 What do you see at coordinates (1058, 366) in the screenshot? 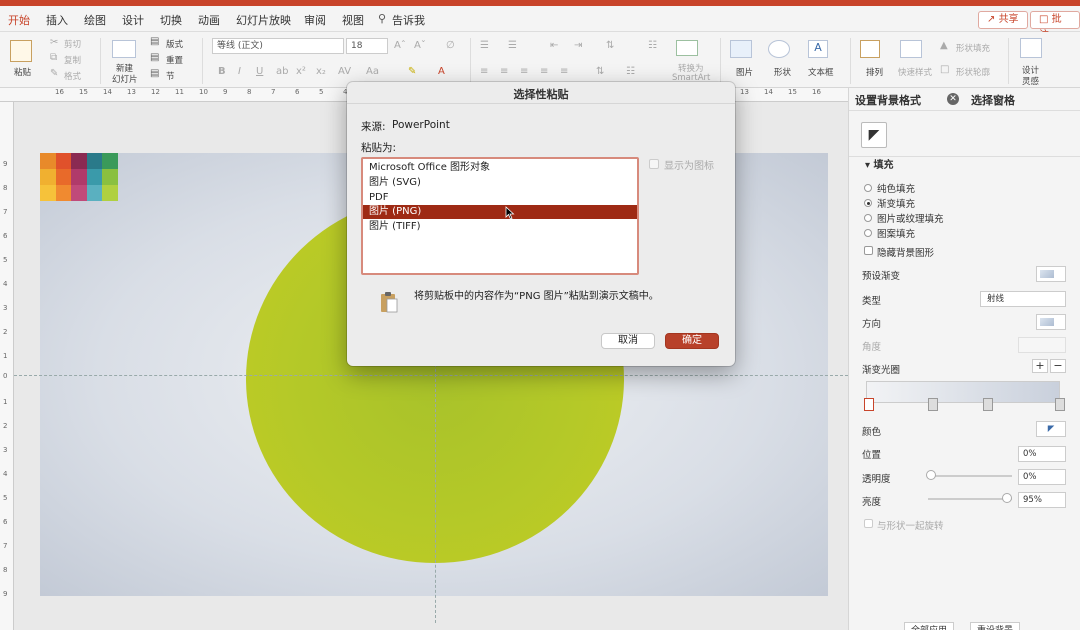
I see `remove-stop-button: −` at bounding box center [1058, 366].